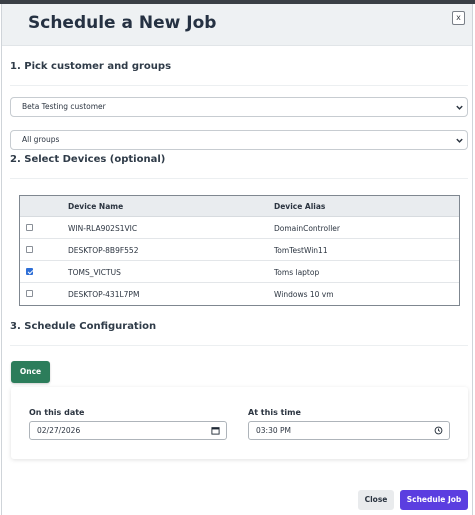 The height and width of the screenshot is (515, 475). Describe the element at coordinates (301, 250) in the screenshot. I see `device-alias: TomTestWin11` at that location.